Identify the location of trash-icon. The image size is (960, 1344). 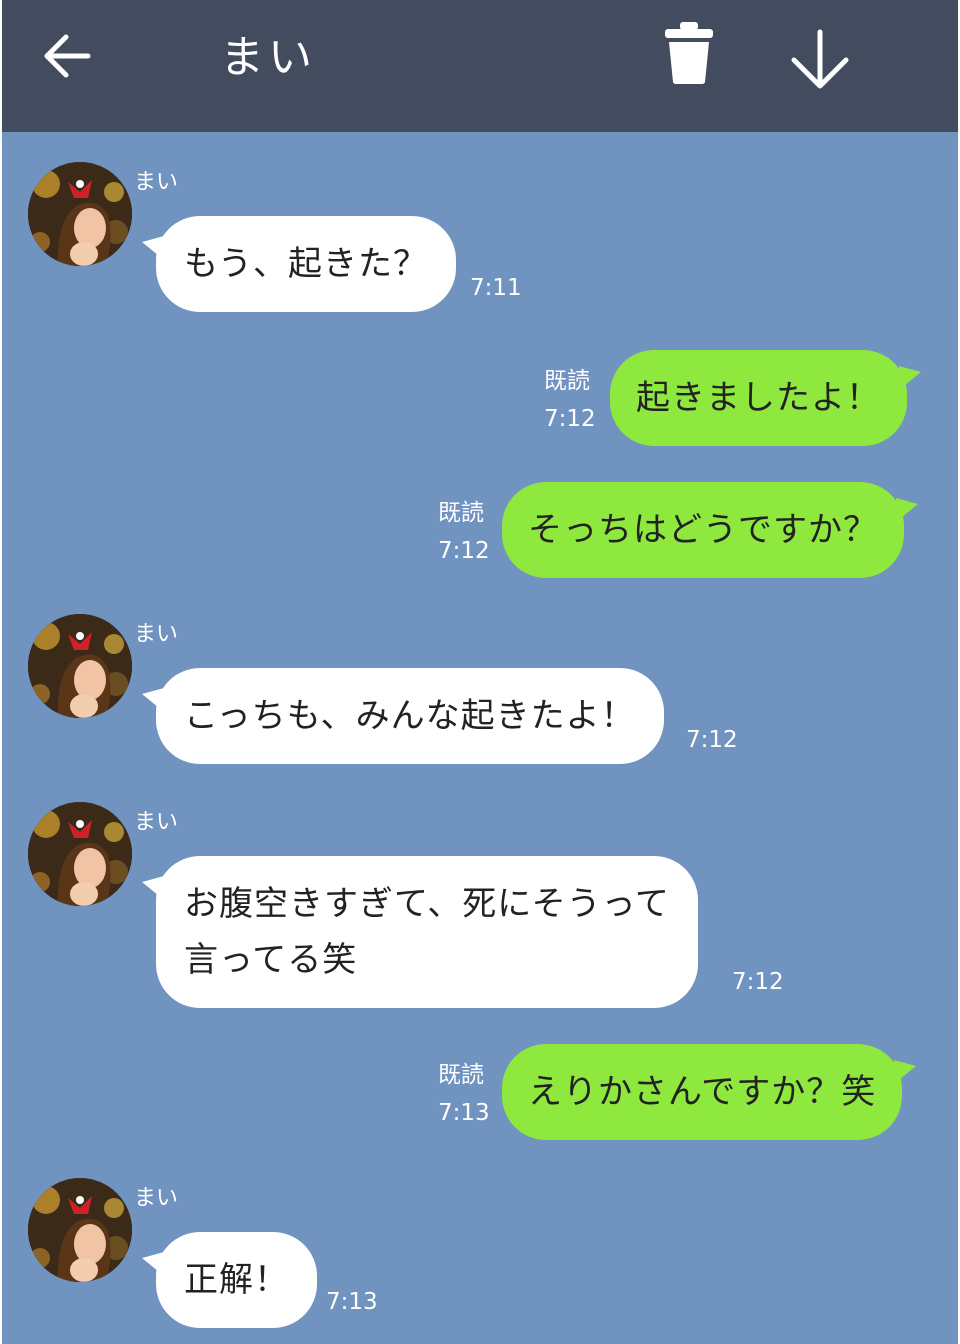
(689, 53).